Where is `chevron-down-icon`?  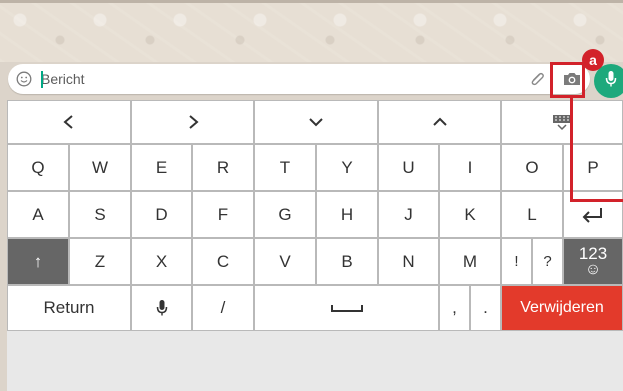 chevron-down-icon is located at coordinates (316, 122).